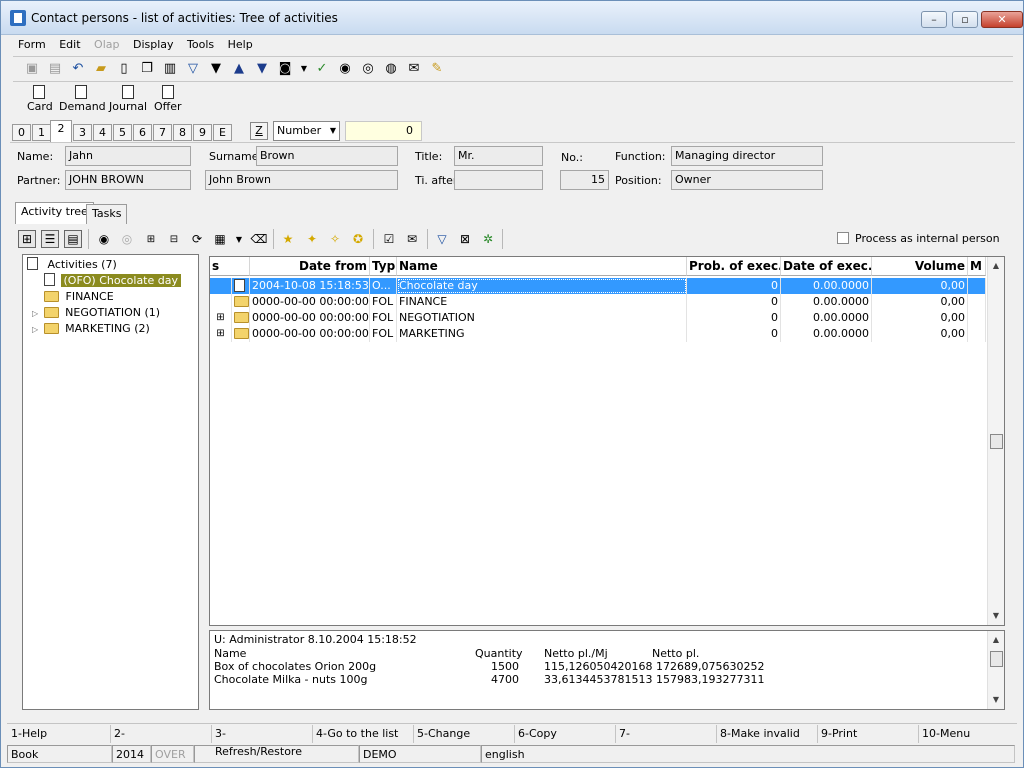 The image size is (1024, 768). What do you see at coordinates (288, 239) in the screenshot?
I see `new-activity-icon: ★` at bounding box center [288, 239].